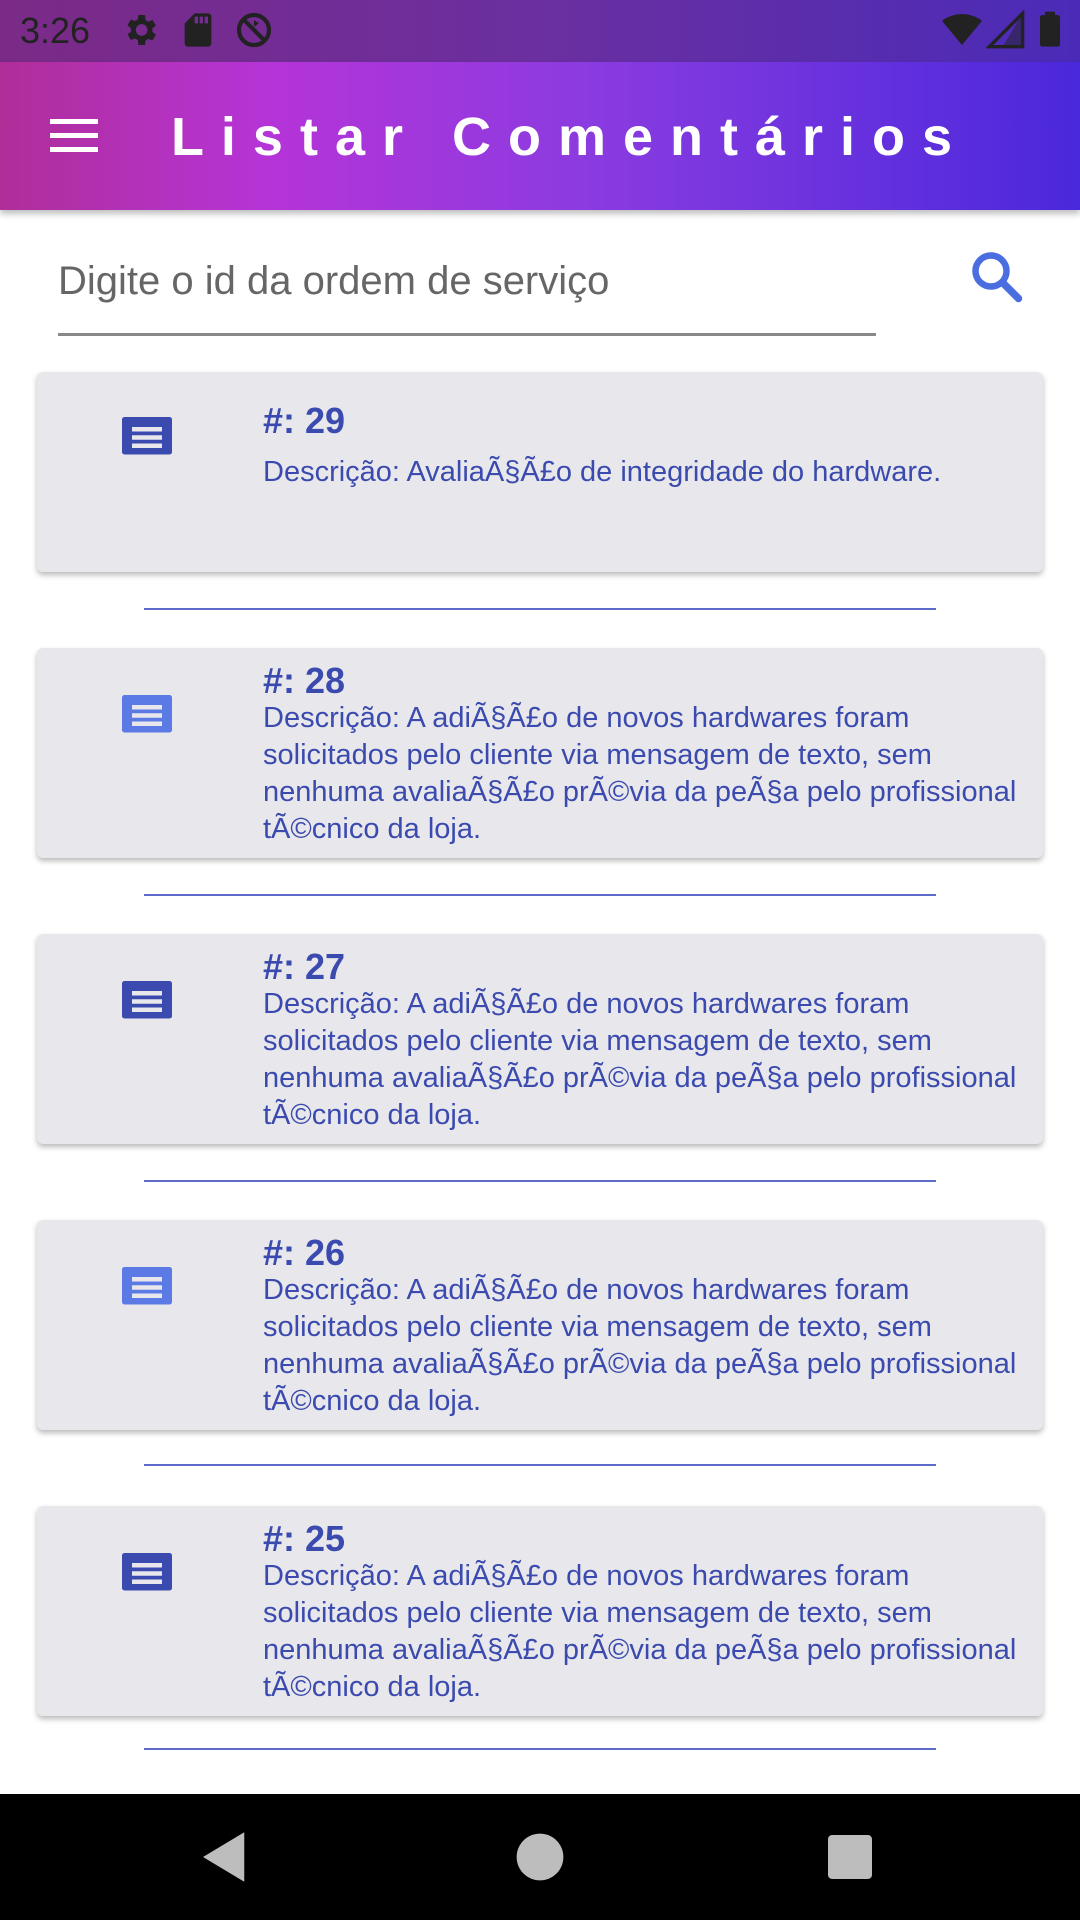 Image resolution: width=1080 pixels, height=1920 pixels. Describe the element at coordinates (540, 31) in the screenshot. I see `status-bar: 3:26` at that location.